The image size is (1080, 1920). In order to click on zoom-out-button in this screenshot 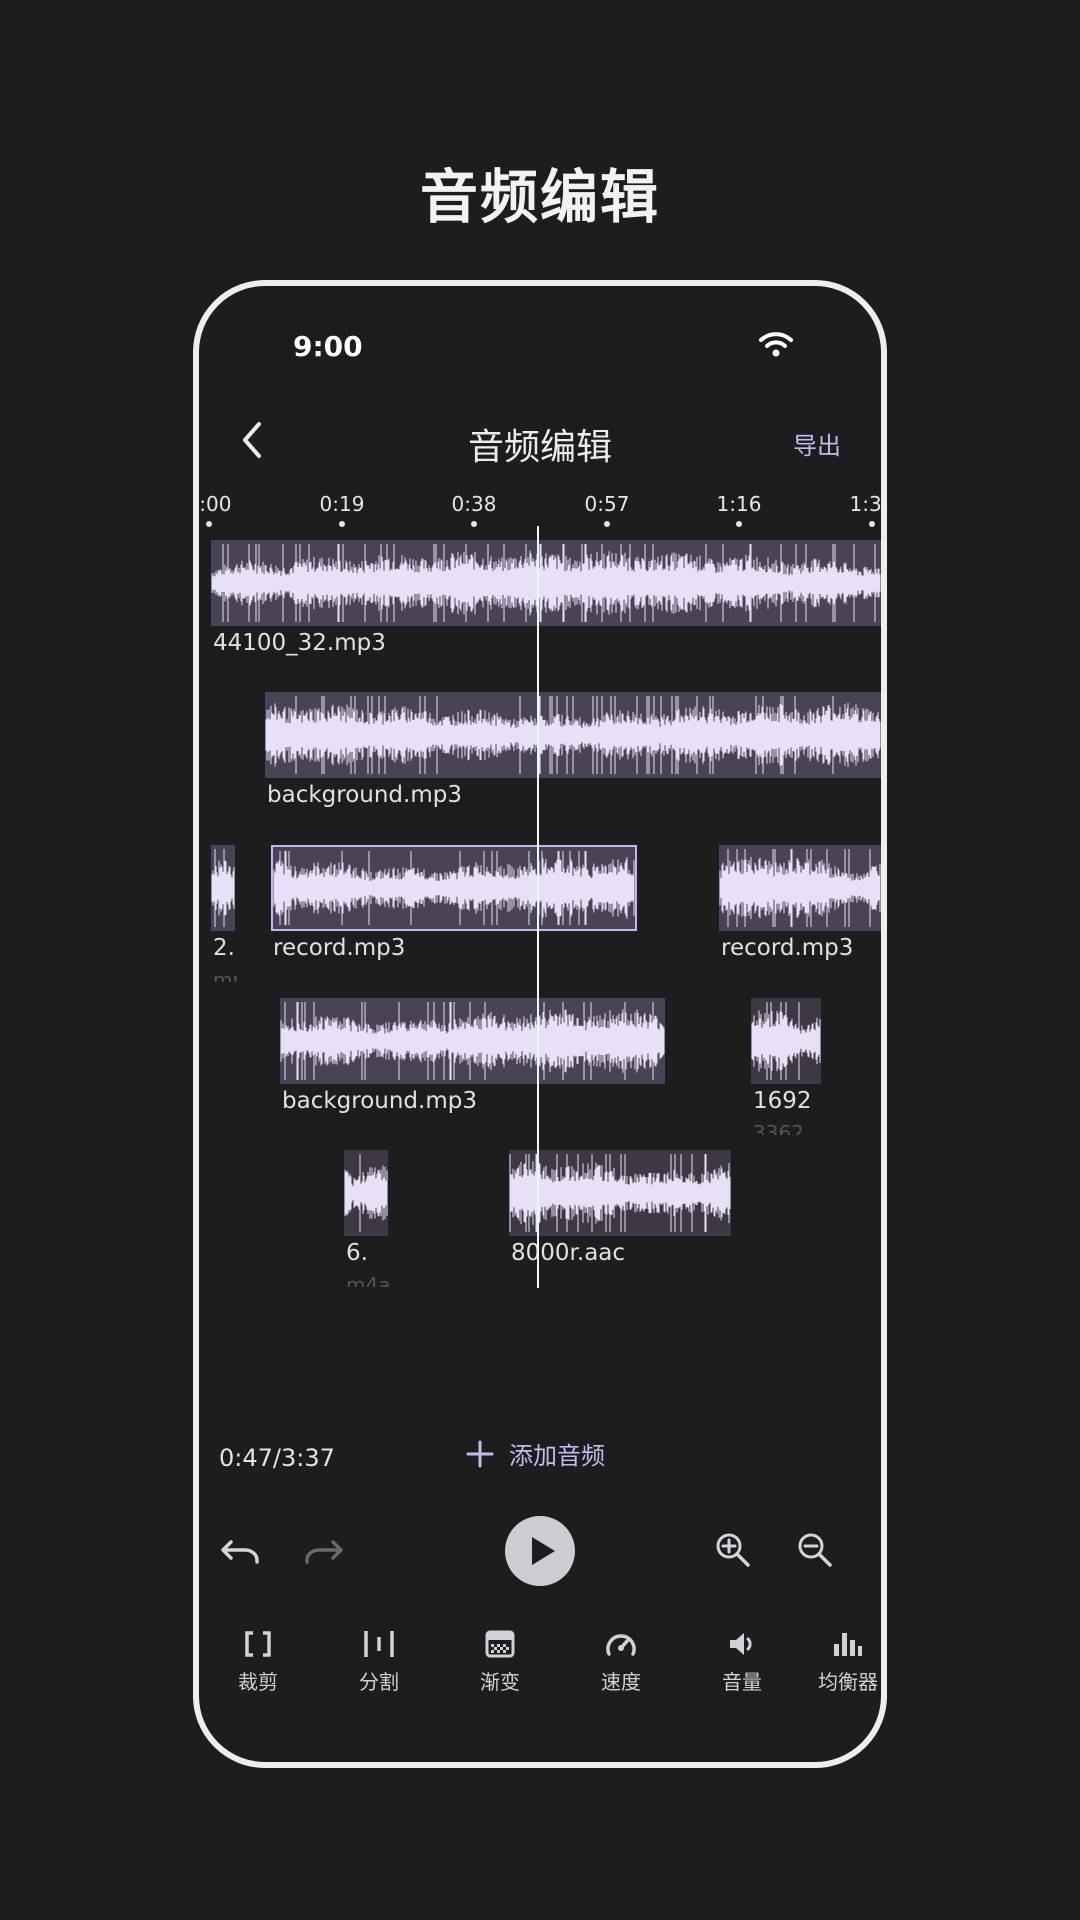, I will do `click(815, 1552)`.